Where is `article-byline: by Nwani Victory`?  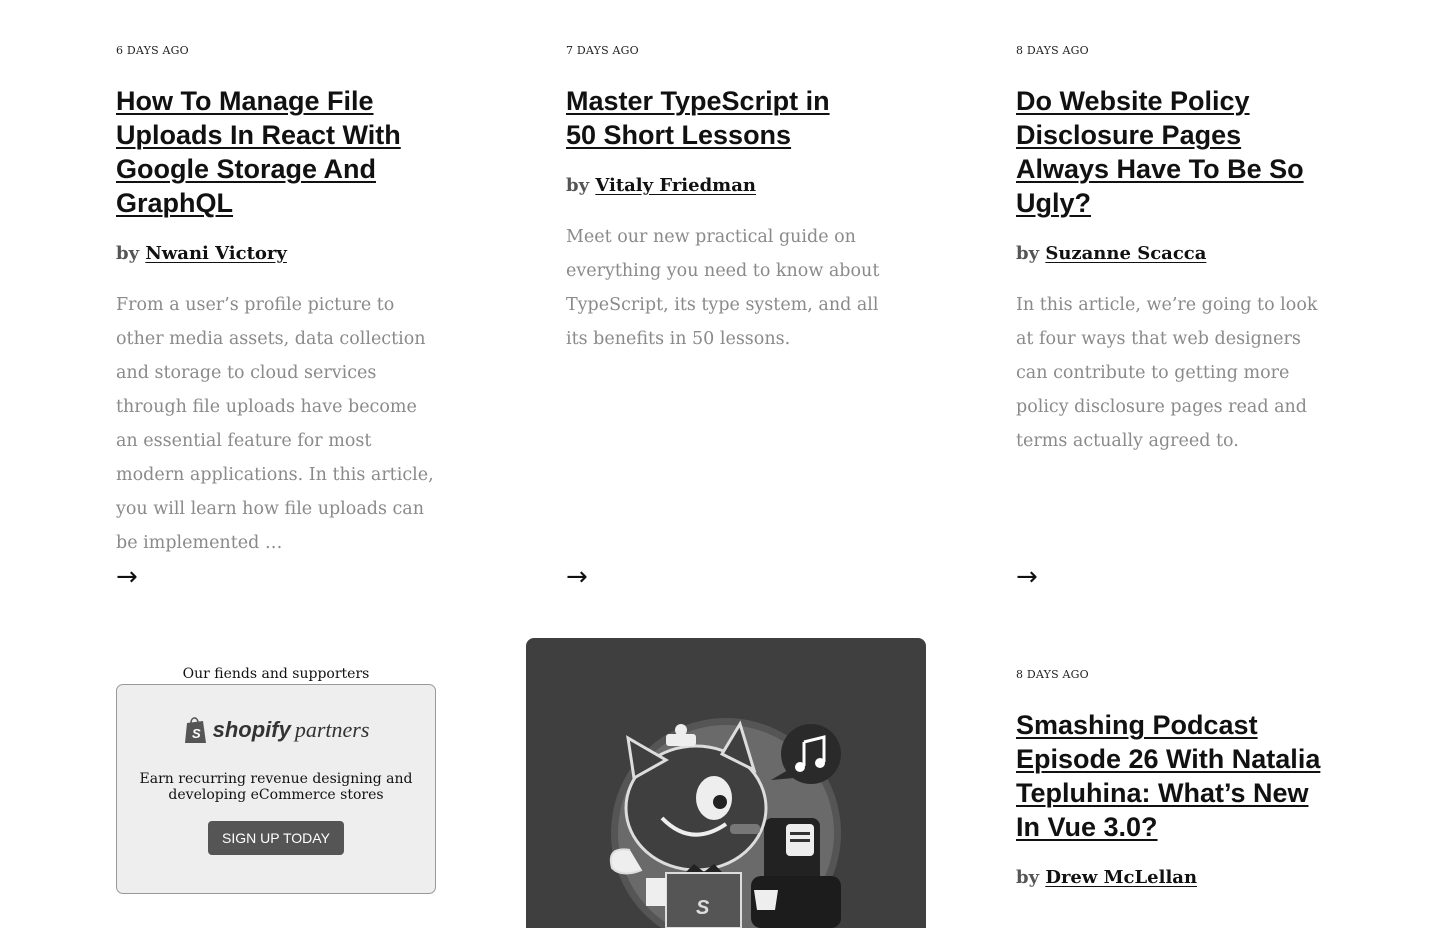
article-byline: by Nwani Victory is located at coordinates (281, 254).